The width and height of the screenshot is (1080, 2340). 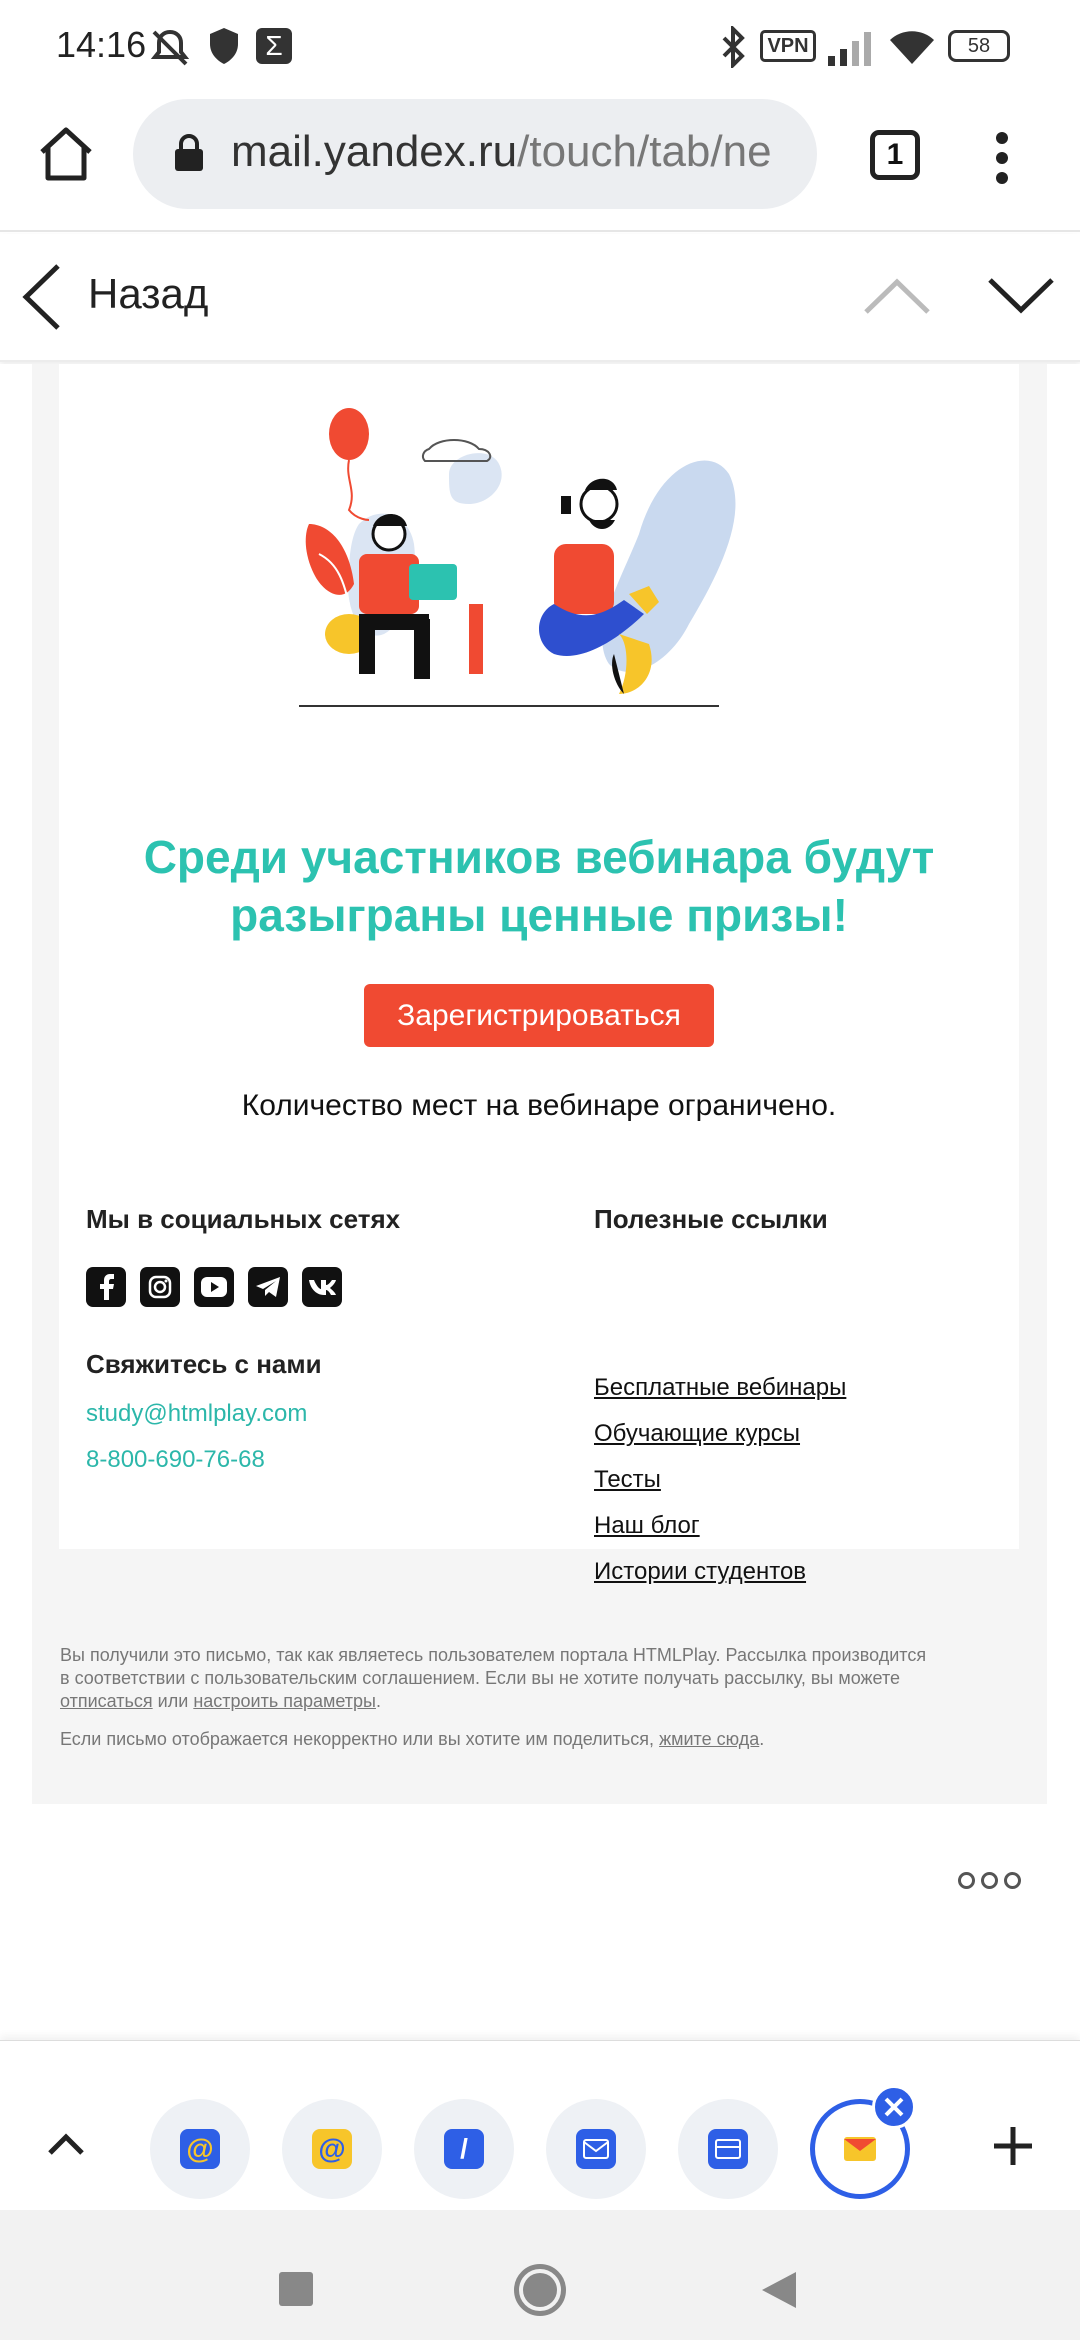 I want to click on status-bar: 14:16 Σ VPN 58, so click(x=540, y=46).